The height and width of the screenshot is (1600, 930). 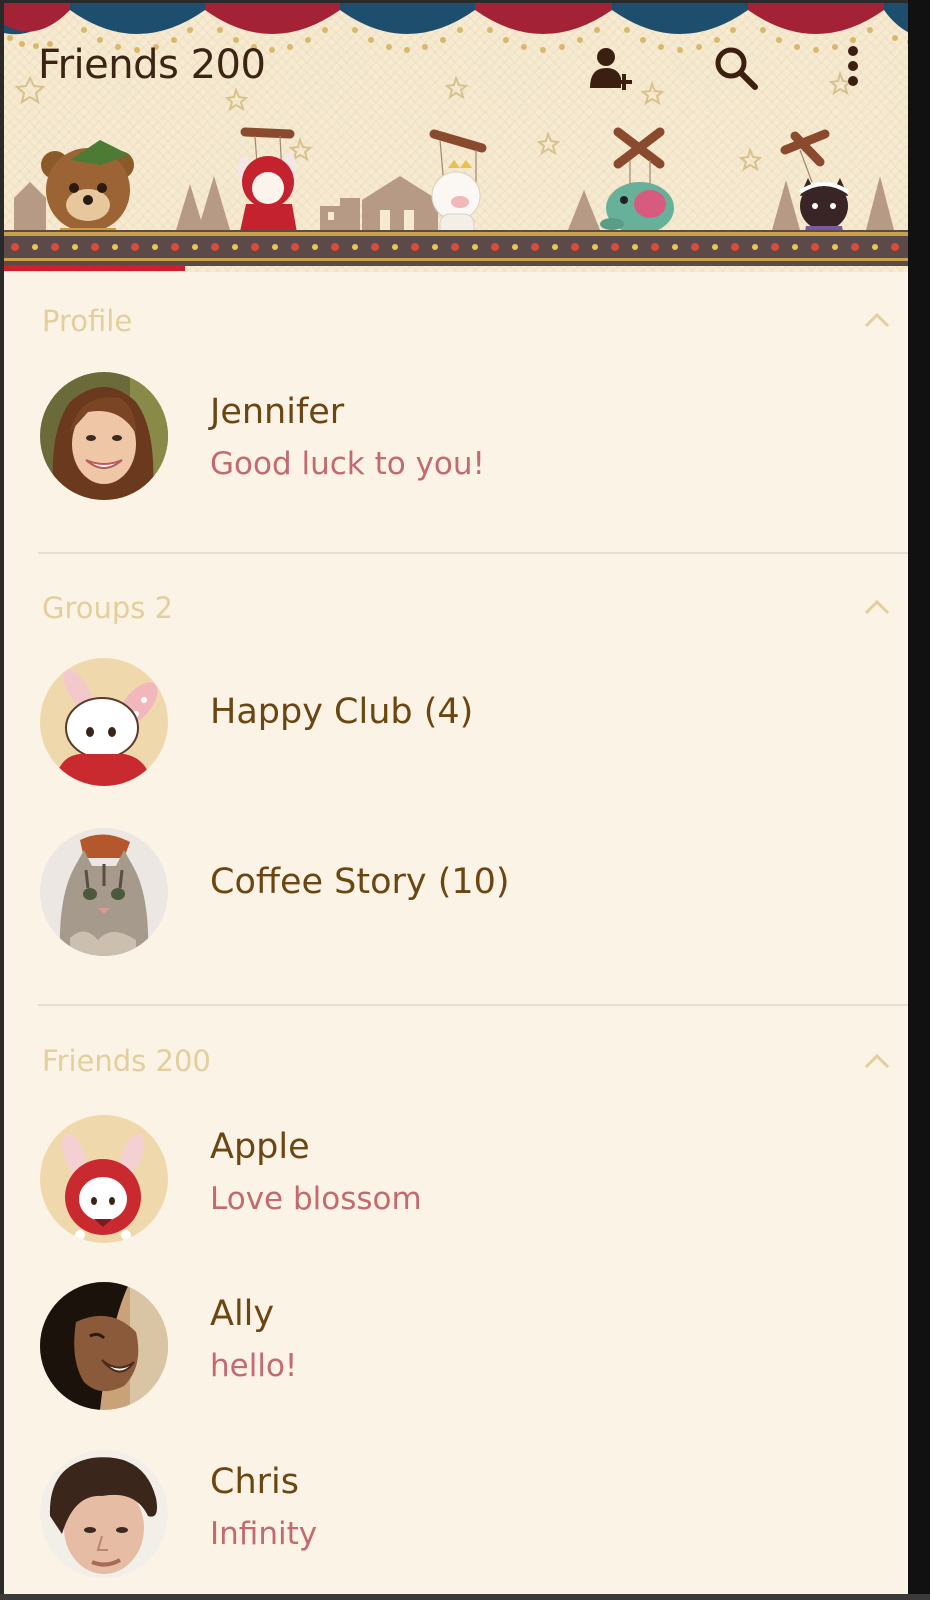 I want to click on screen-edge-left, so click(x=2, y=800).